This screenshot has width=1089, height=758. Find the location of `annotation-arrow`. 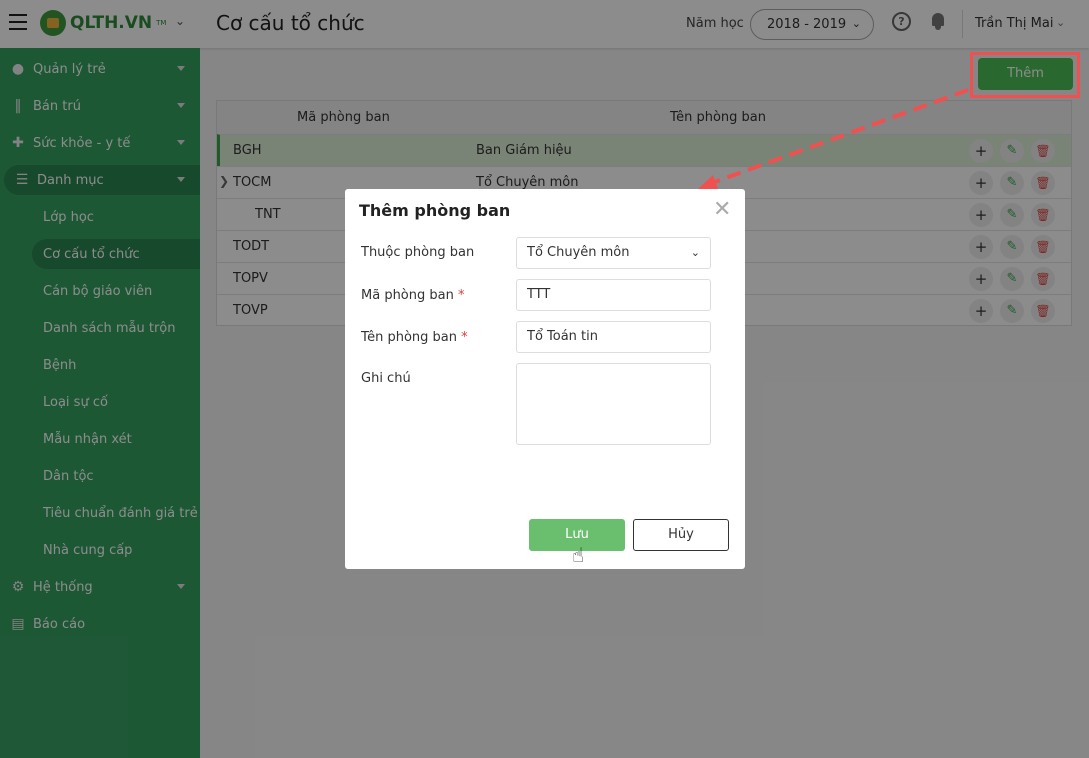

annotation-arrow is located at coordinates (833, 138).